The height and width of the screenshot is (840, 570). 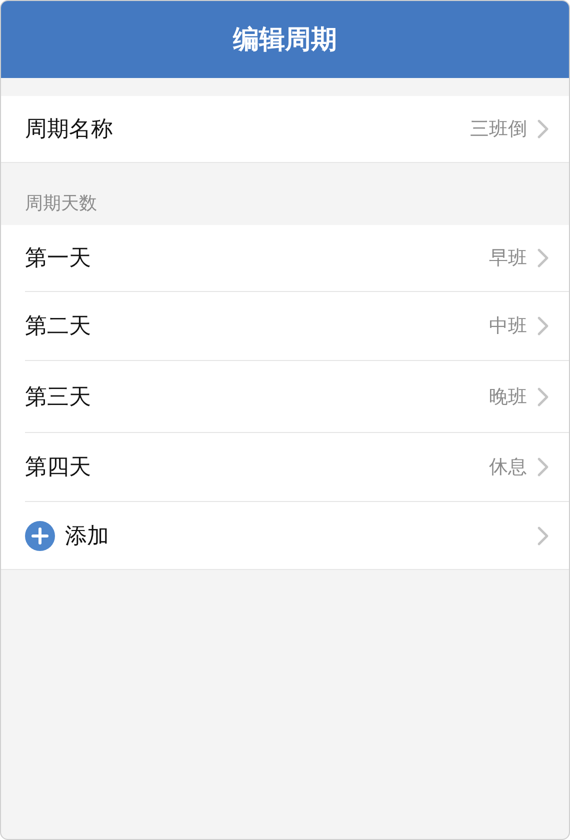 What do you see at coordinates (58, 398) in the screenshot?
I see `row-label: 第三天` at bounding box center [58, 398].